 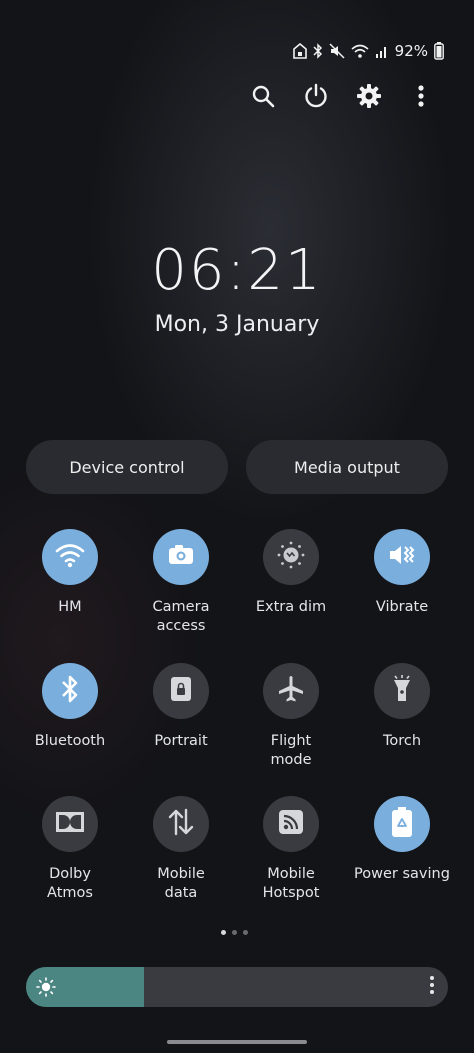 I want to click on battery-saver-icon, so click(x=402, y=824).